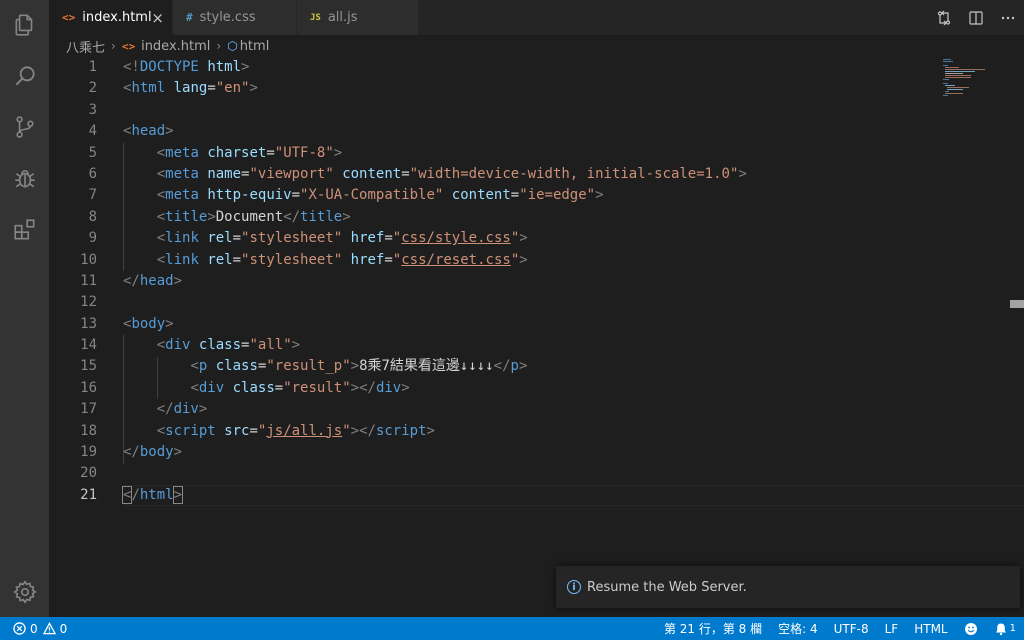 Image resolution: width=1024 pixels, height=640 pixels. Describe the element at coordinates (1008, 17) in the screenshot. I see `more-actions-icon` at that location.